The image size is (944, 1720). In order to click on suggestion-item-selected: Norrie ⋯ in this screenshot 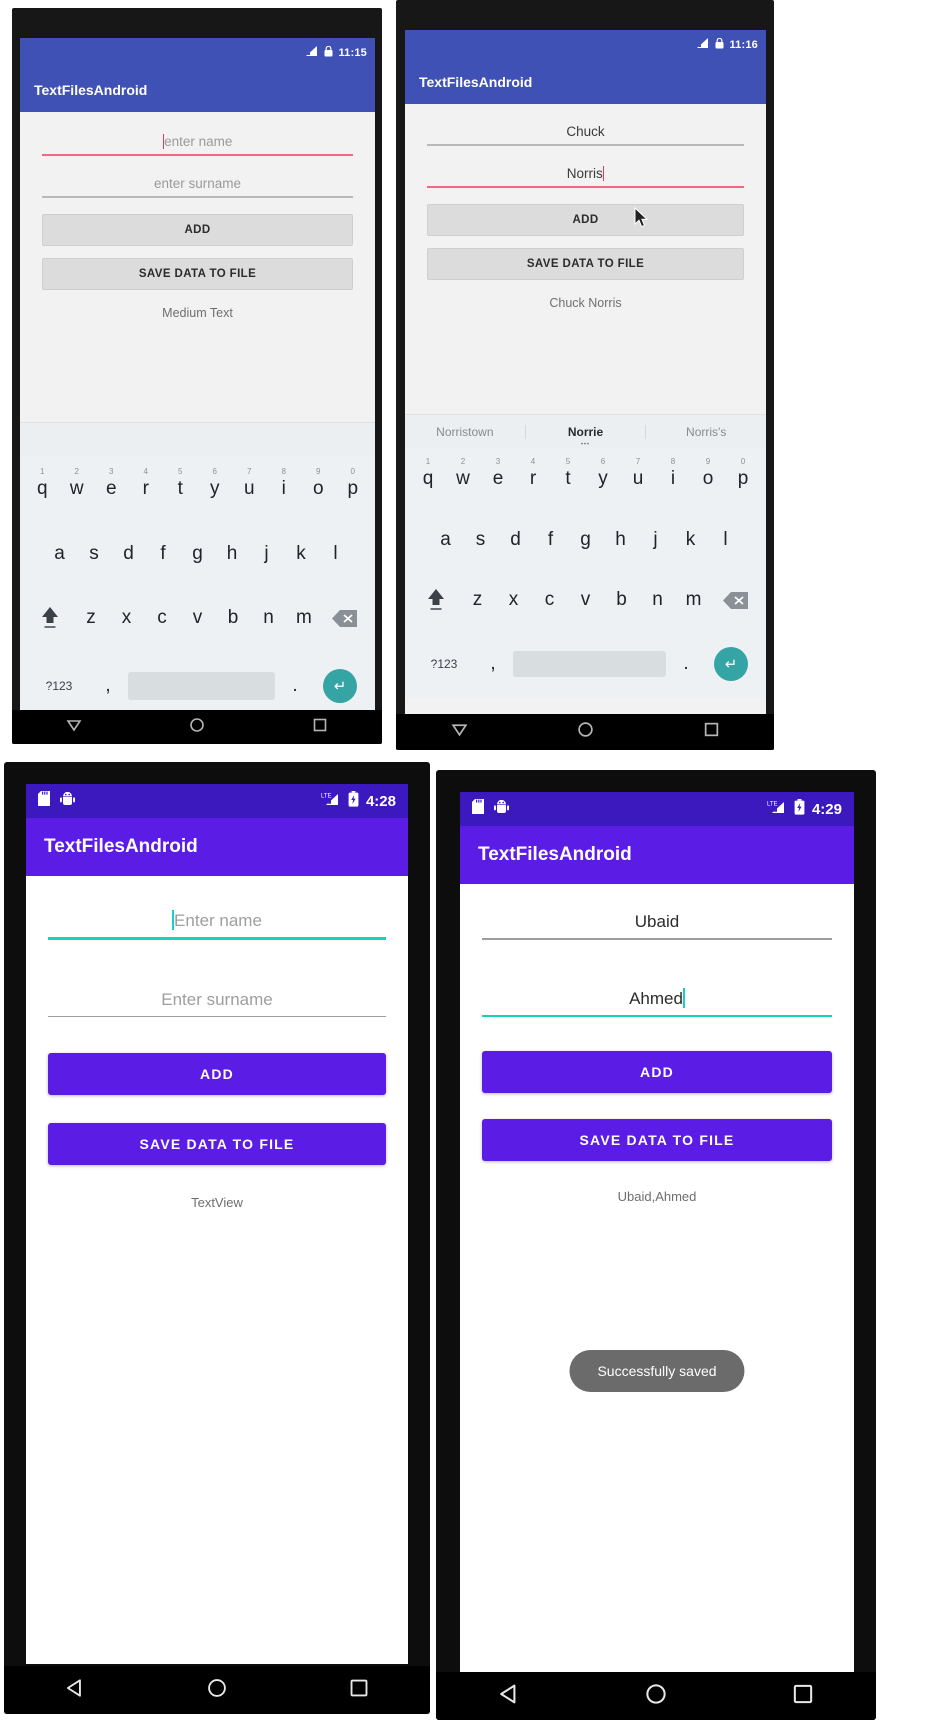, I will do `click(585, 436)`.